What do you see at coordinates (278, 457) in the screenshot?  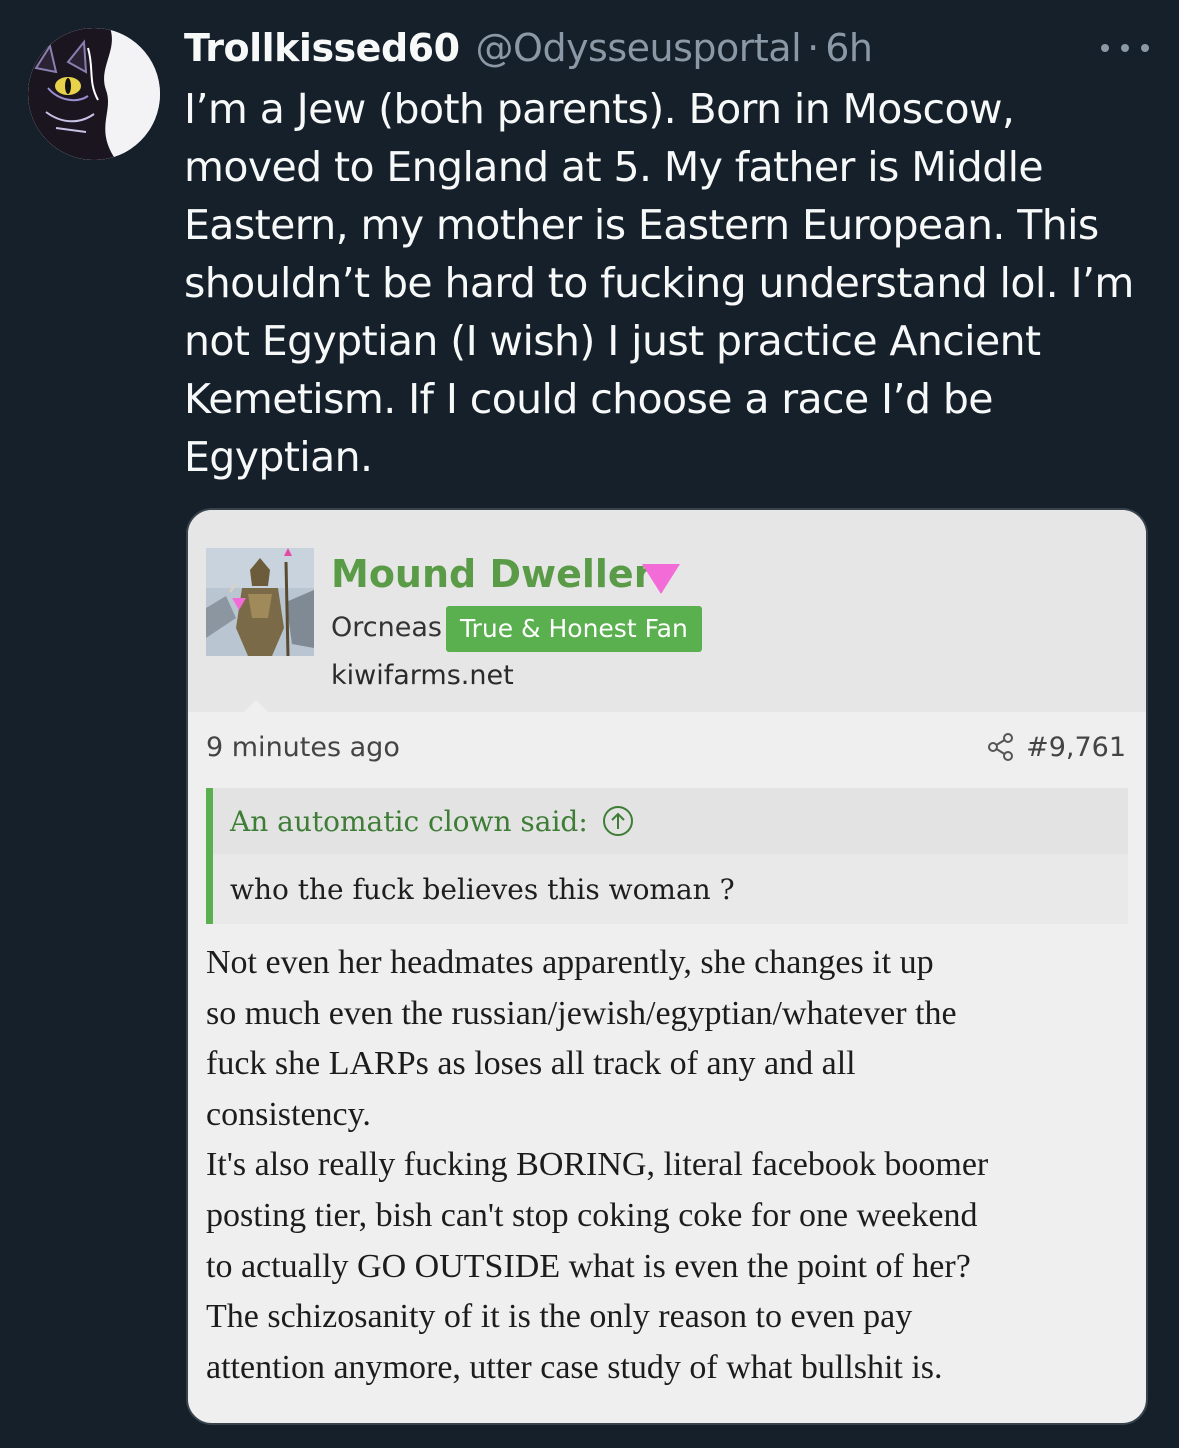 I see `tweet-text-line: Egyptian.` at bounding box center [278, 457].